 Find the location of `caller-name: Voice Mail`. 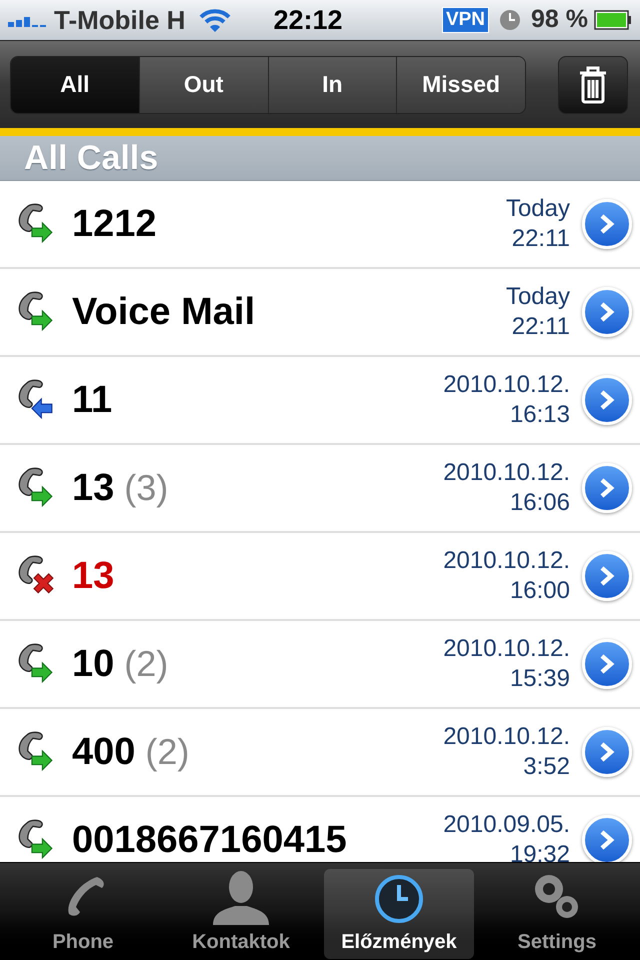

caller-name: Voice Mail is located at coordinates (164, 312).